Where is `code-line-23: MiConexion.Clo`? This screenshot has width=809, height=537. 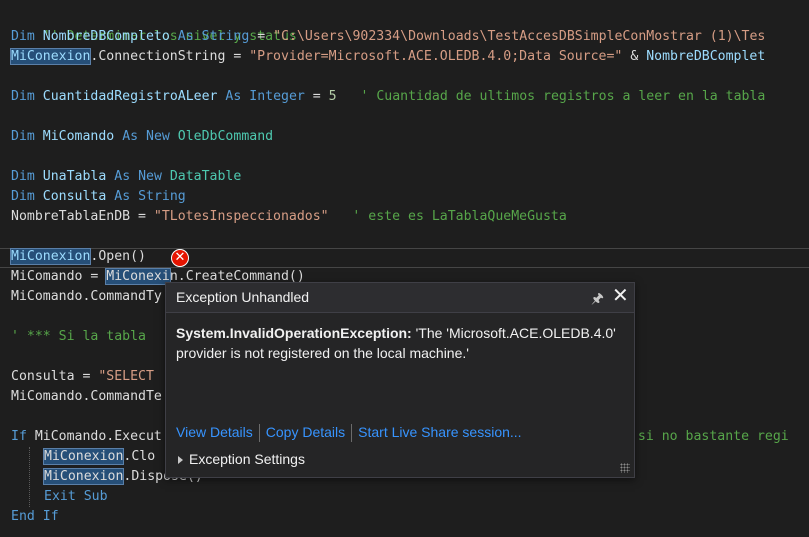
code-line-23: MiConexion.Clo is located at coordinates (99, 457).